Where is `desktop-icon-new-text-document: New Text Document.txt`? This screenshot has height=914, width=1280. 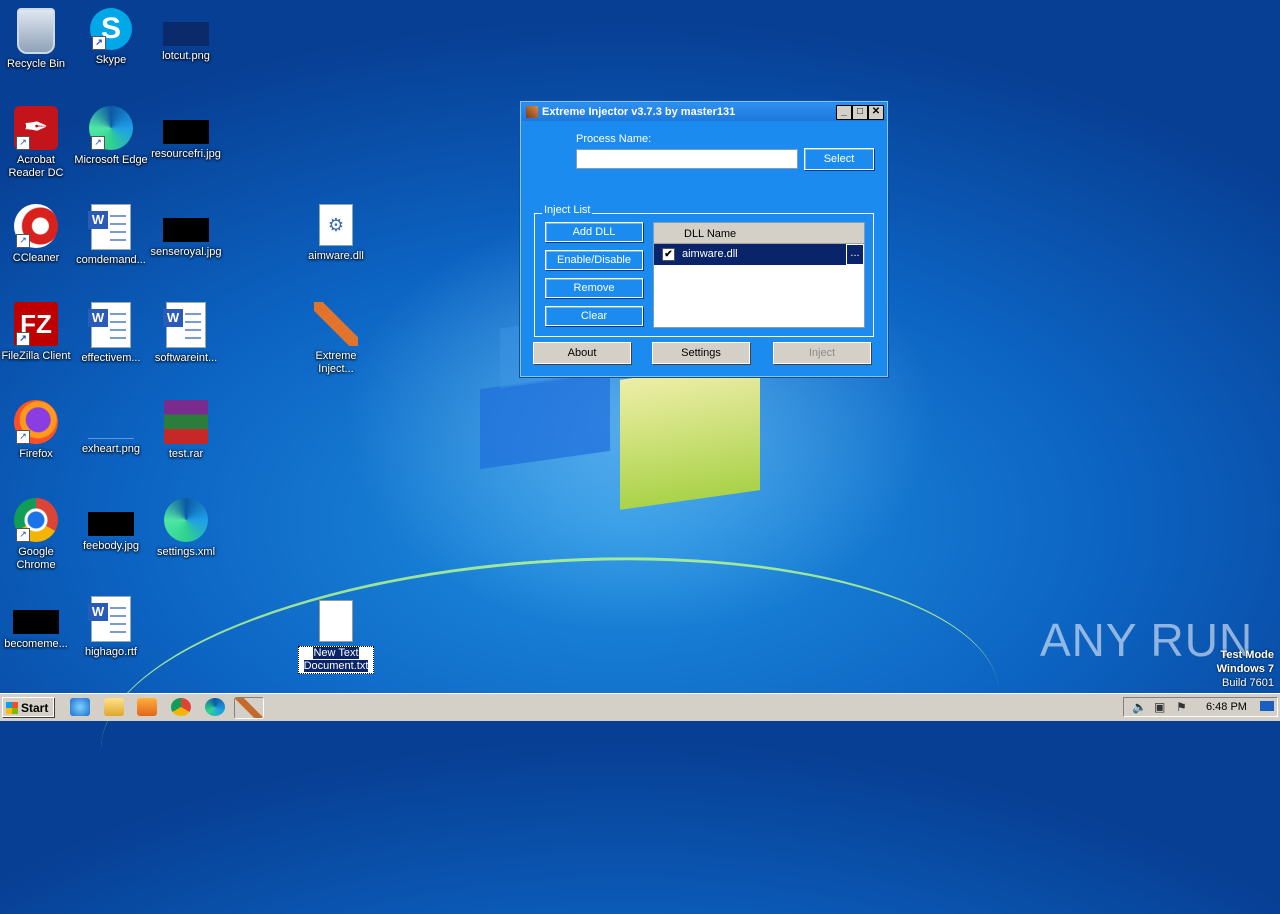
desktop-icon-new-text-document: New Text Document.txt is located at coordinates (336, 637).